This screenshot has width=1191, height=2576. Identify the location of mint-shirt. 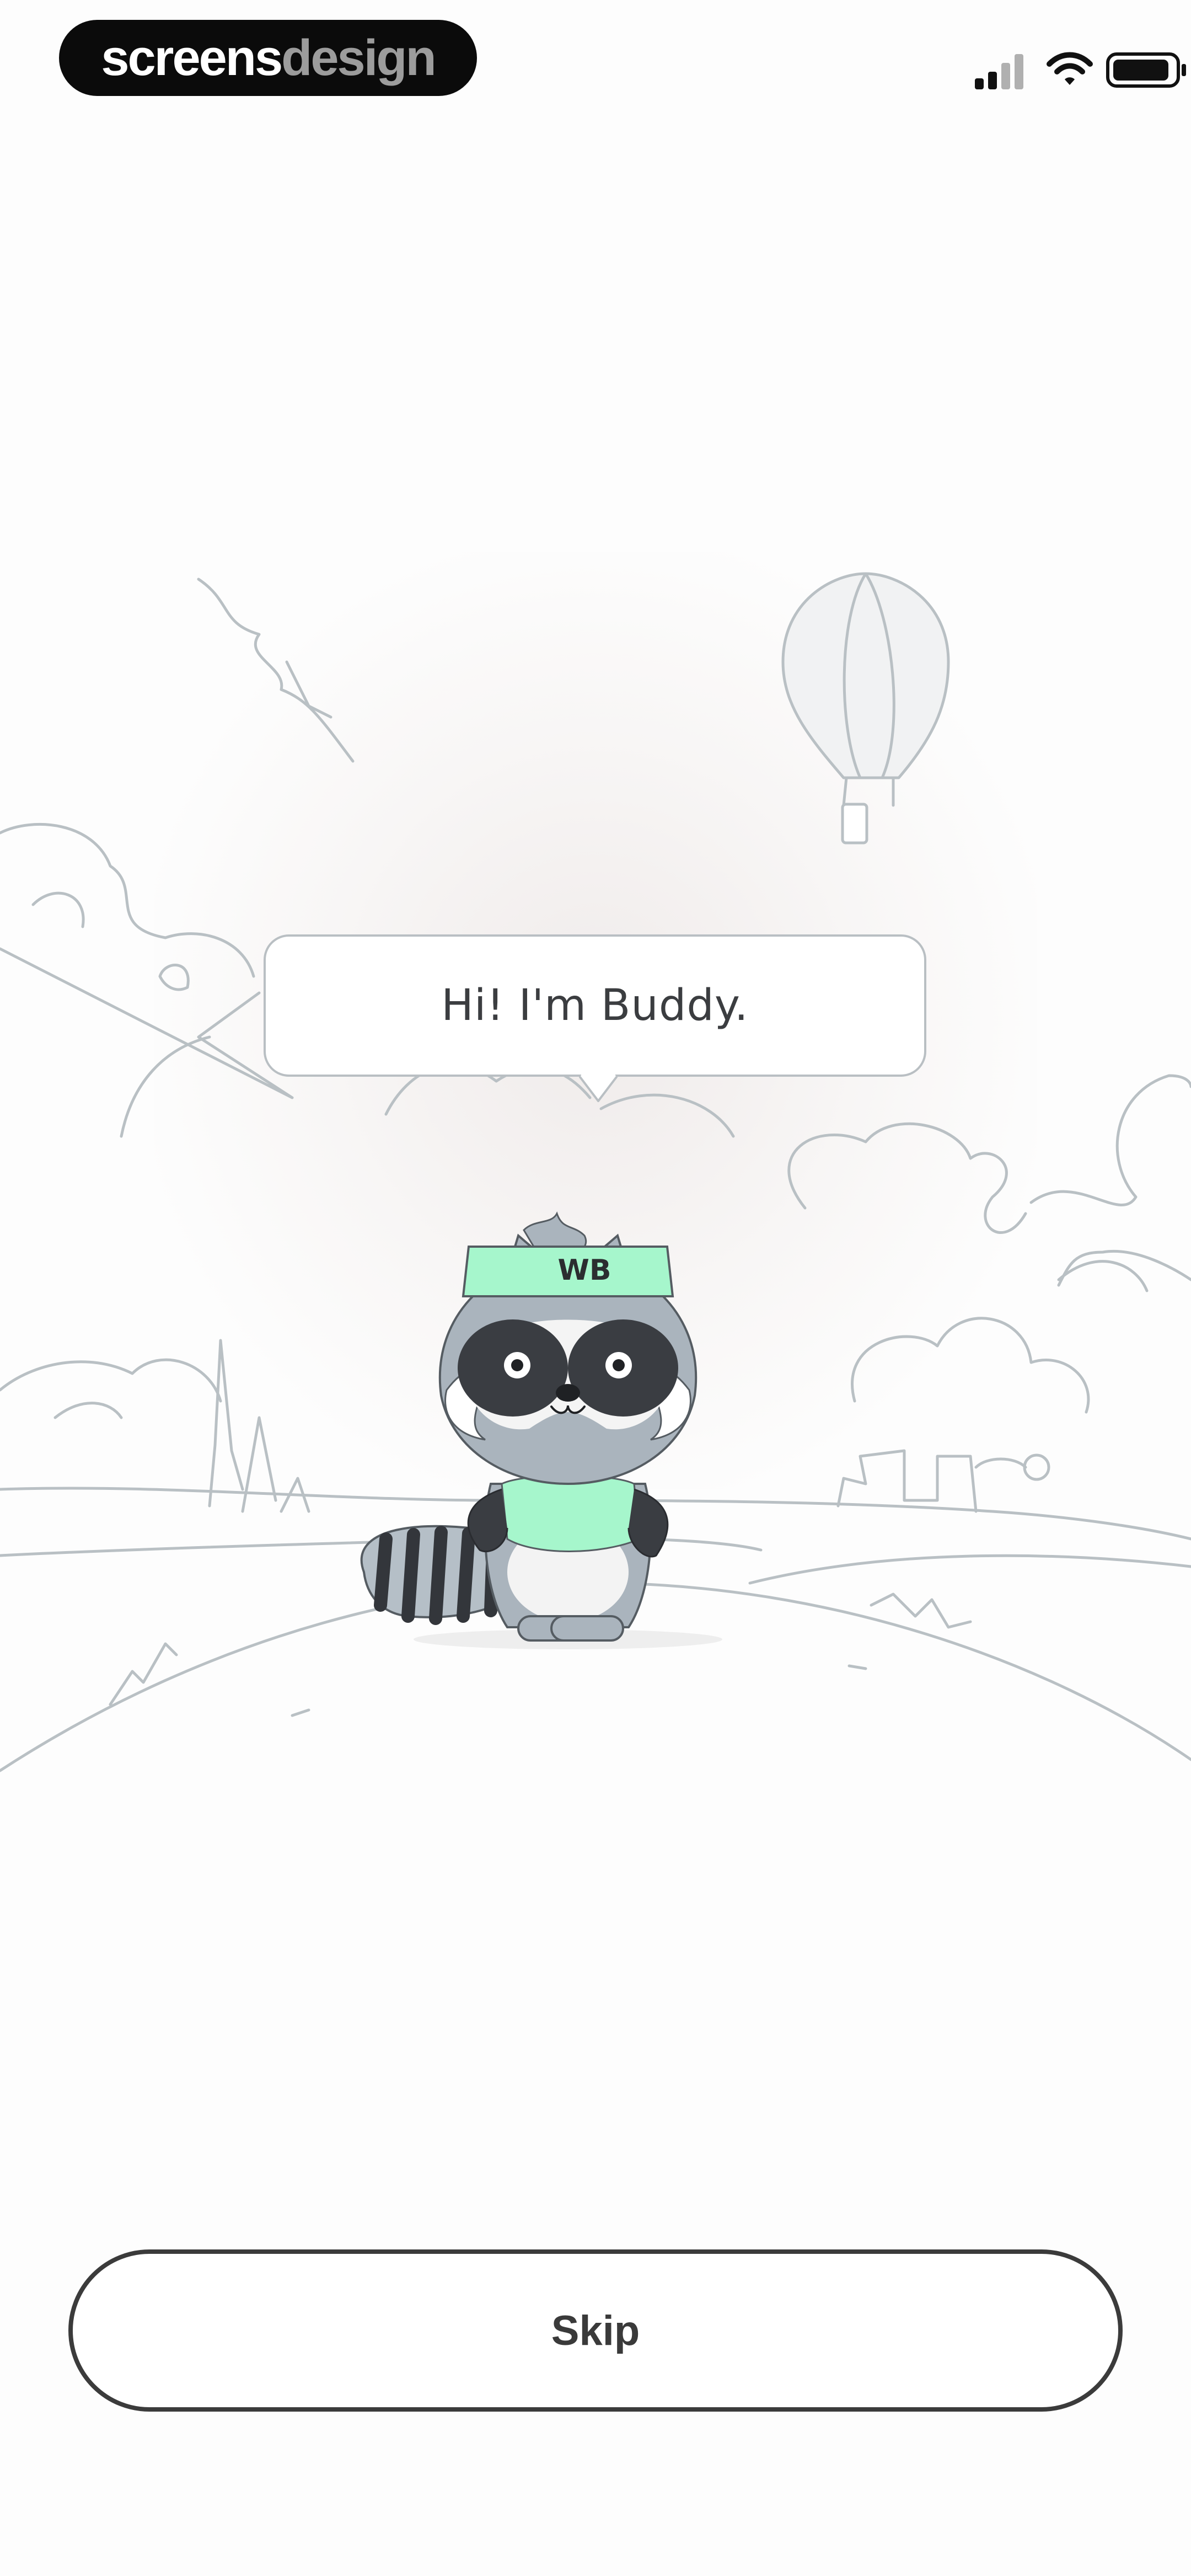
(571, 1513).